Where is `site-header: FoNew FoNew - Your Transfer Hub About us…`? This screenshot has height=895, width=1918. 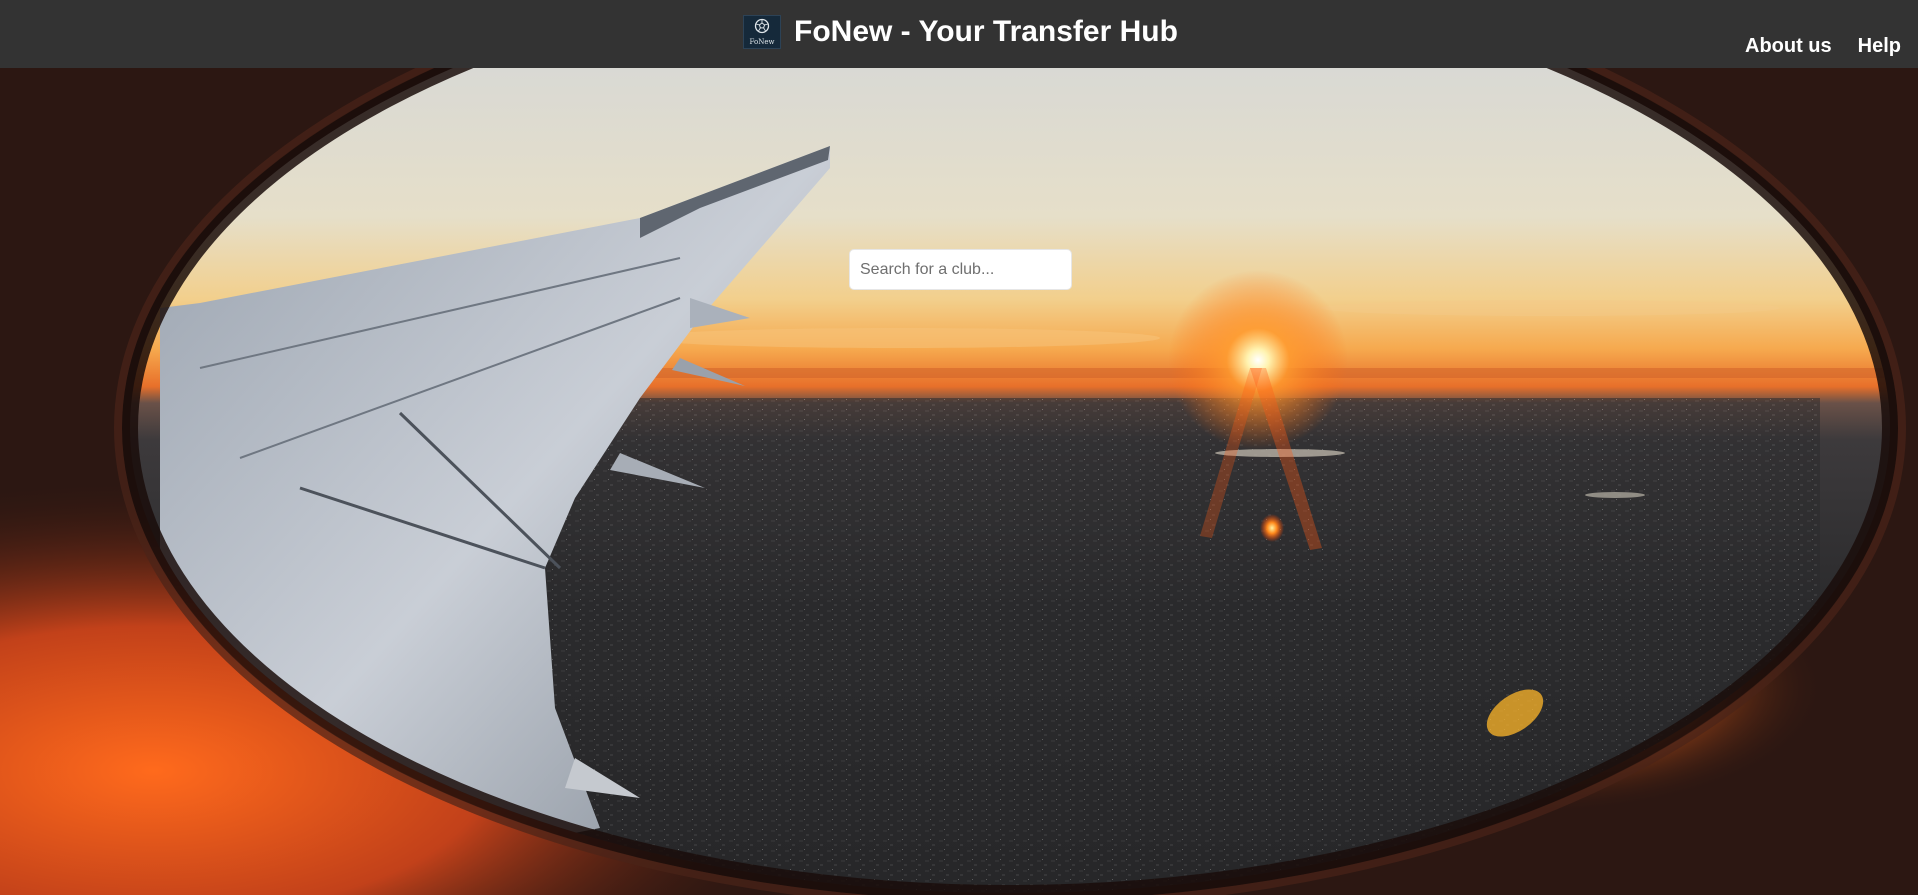 site-header: FoNew FoNew - Your Transfer Hub About us… is located at coordinates (959, 34).